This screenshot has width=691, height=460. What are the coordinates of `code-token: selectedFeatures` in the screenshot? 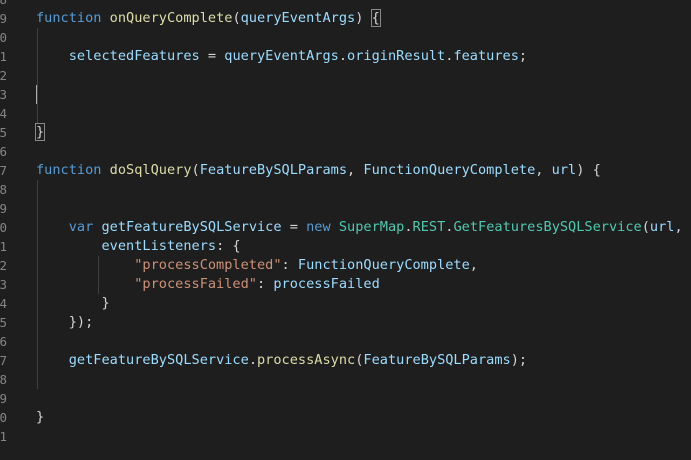 It's located at (134, 56).